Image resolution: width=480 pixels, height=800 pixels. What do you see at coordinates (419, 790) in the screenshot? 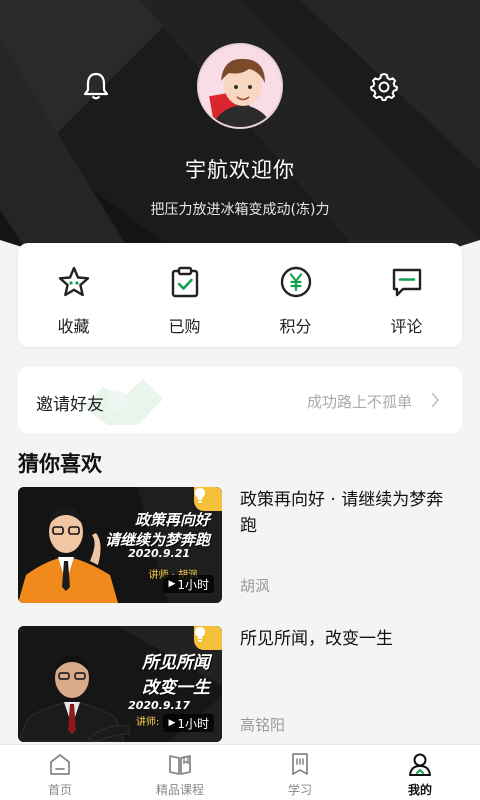
I see `tab-label: 我的` at bounding box center [419, 790].